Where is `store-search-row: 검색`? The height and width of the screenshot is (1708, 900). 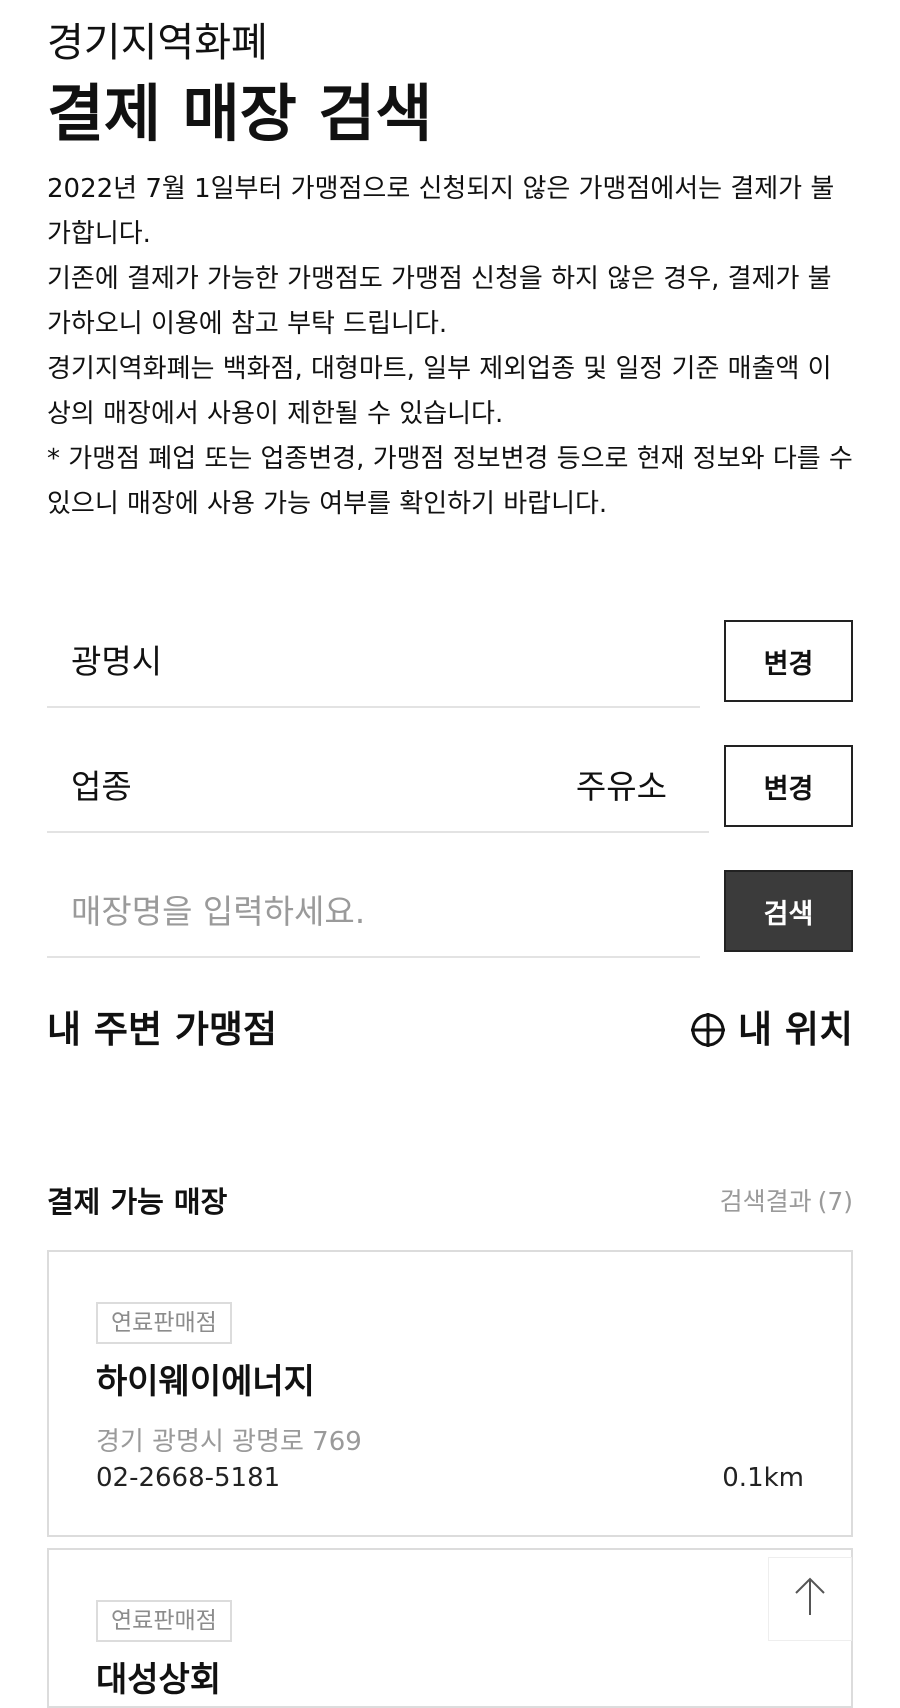
store-search-row: 검색 is located at coordinates (450, 914).